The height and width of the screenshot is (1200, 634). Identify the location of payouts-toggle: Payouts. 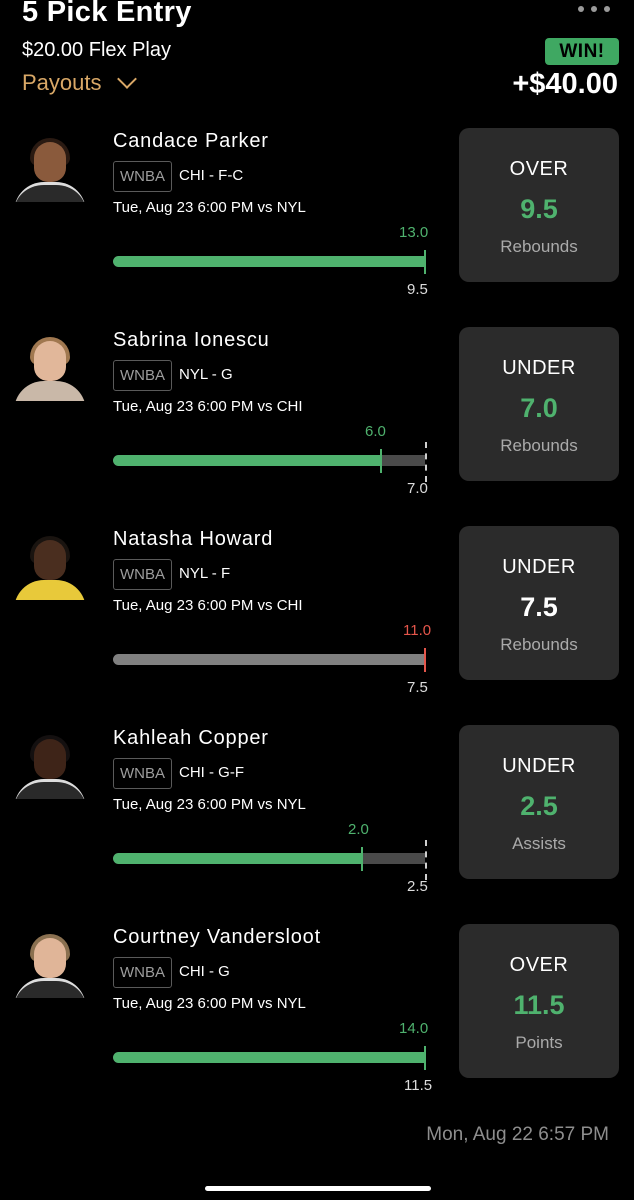
(79, 82).